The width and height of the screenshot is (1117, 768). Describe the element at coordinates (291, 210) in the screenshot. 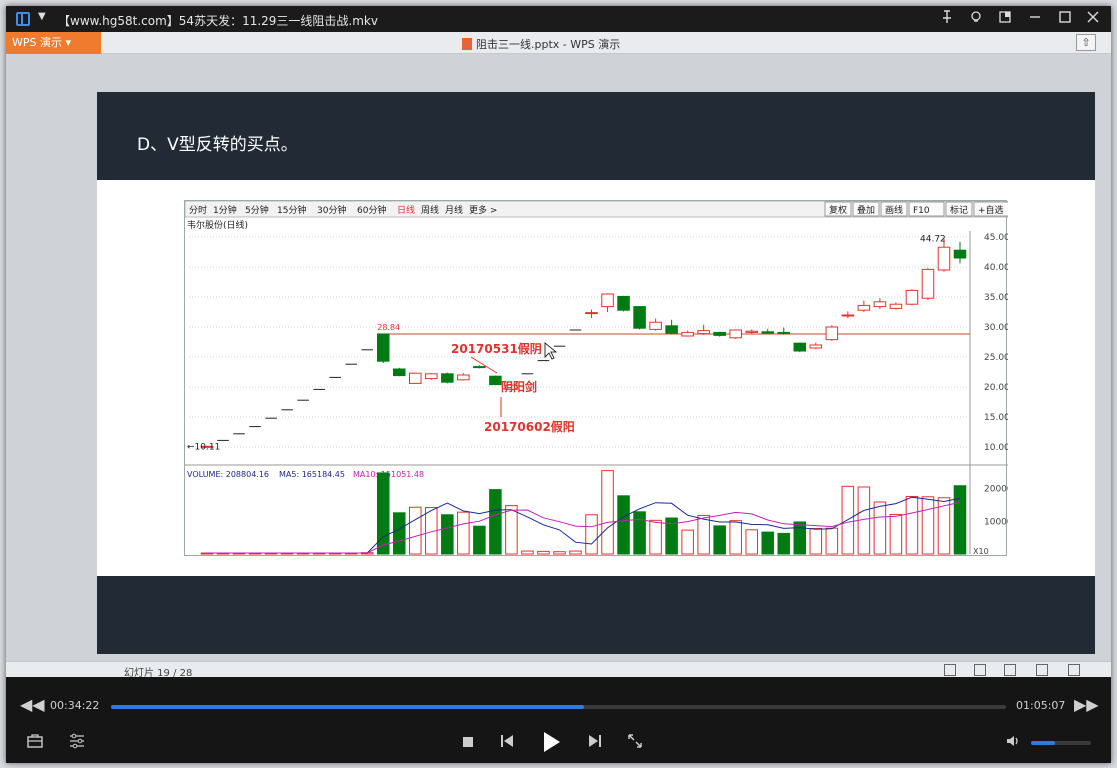

I see `period-tab: 15分钟` at that location.